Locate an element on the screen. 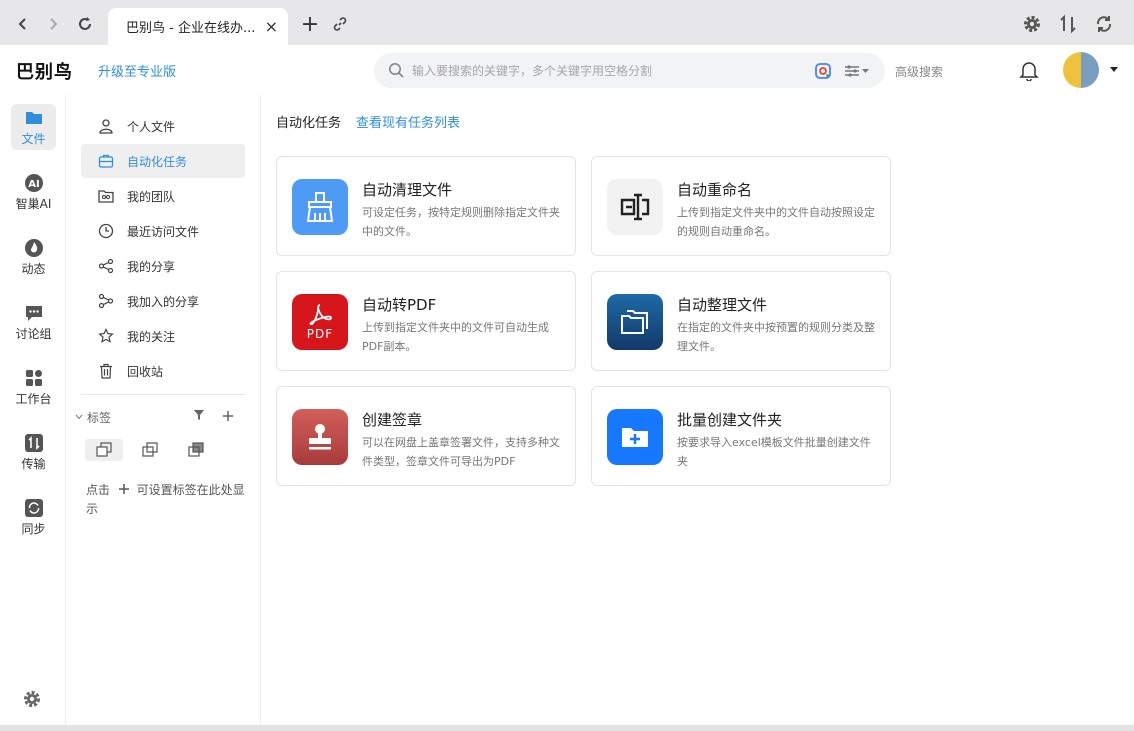  share-icon is located at coordinates (106, 266).